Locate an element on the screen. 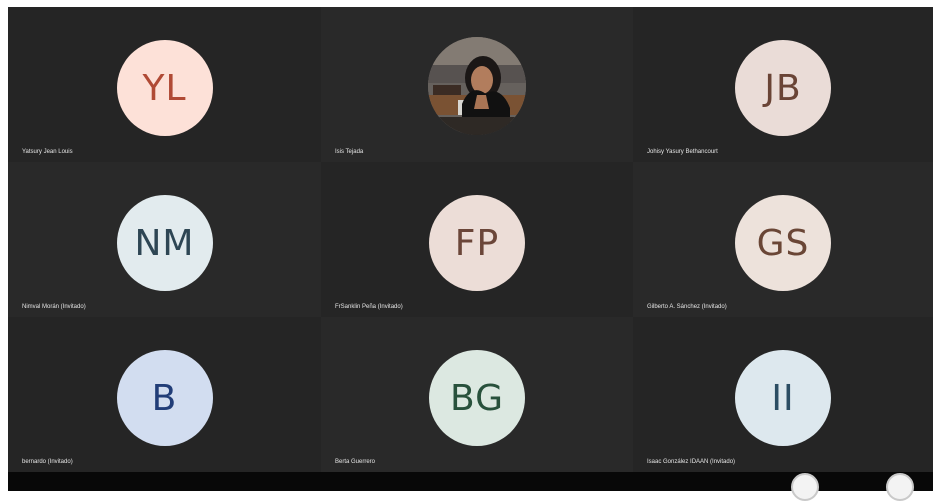 The width and height of the screenshot is (935, 501). avatar-initials: JB is located at coordinates (783, 88).